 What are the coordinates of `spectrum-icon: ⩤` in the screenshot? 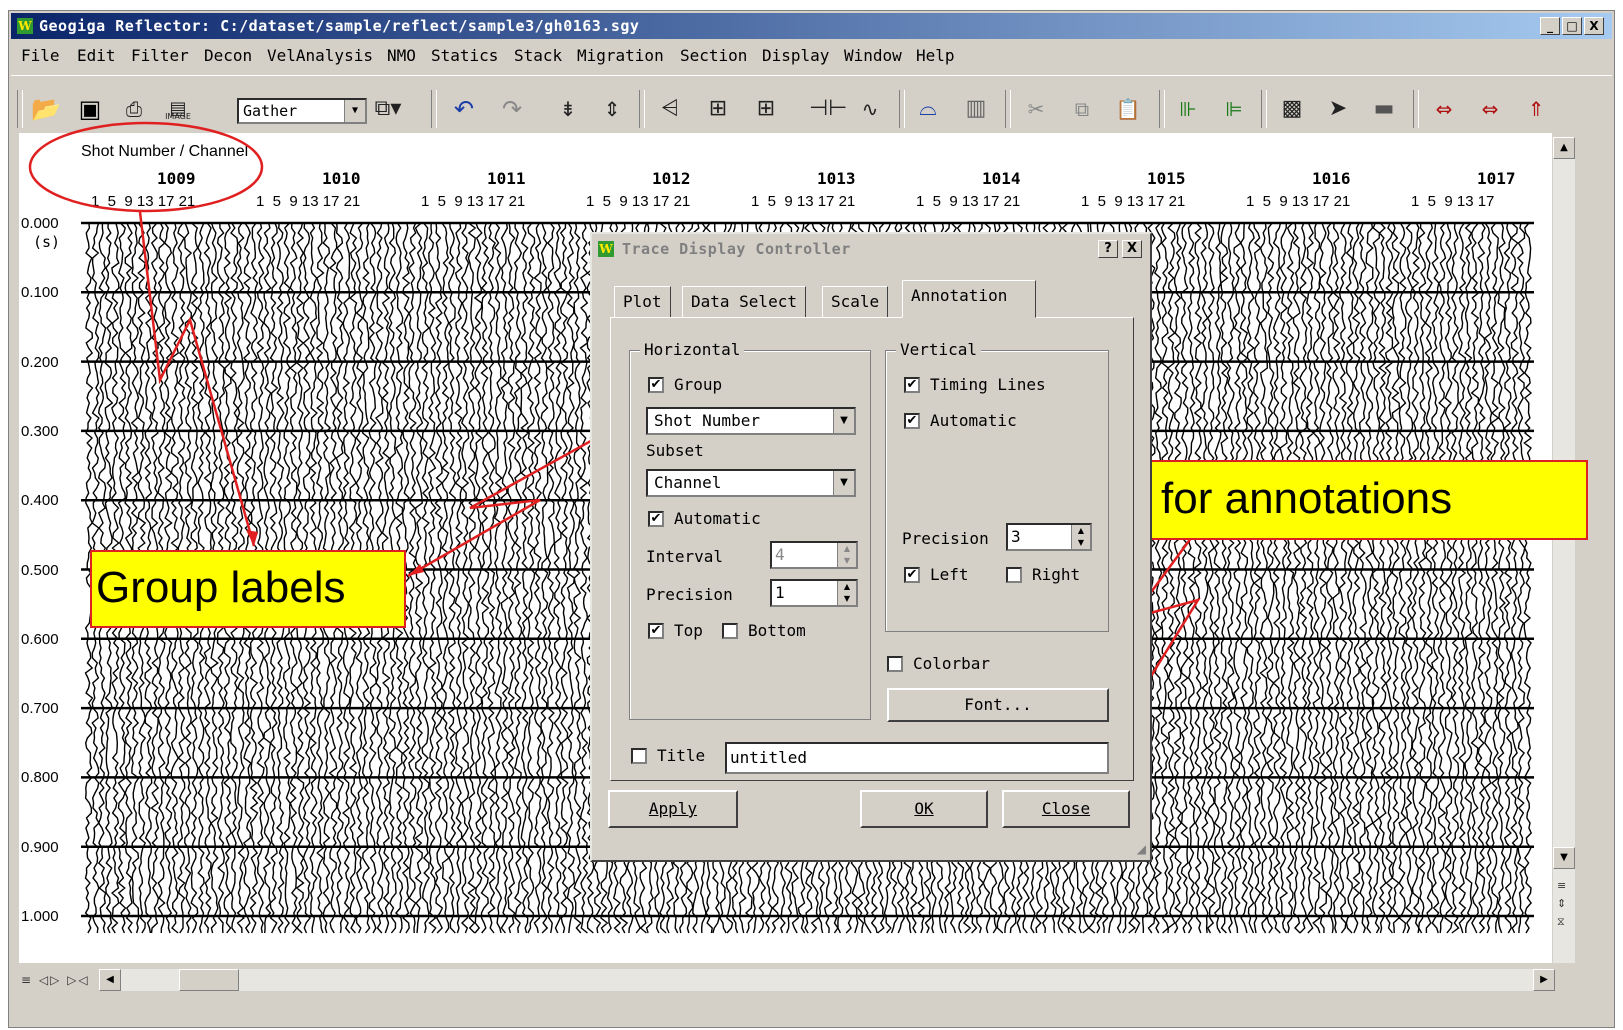 It's located at (670, 109).